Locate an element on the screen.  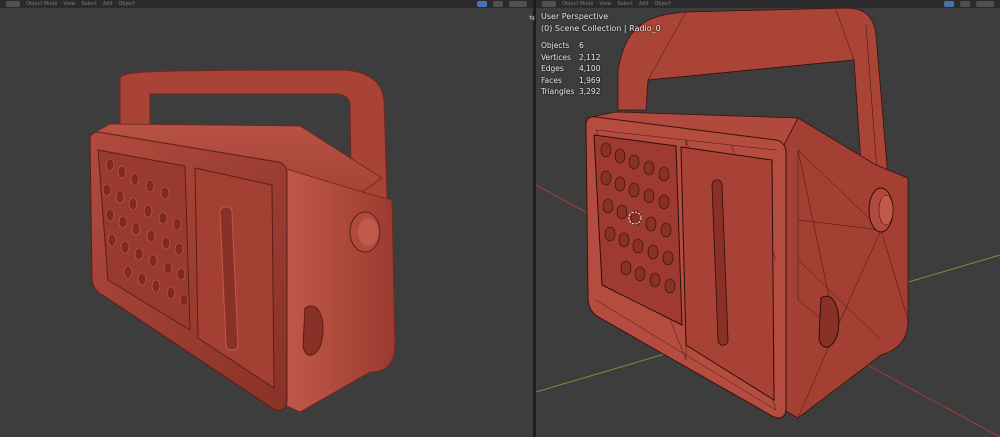
split-handle-icon: ⇆ is located at coordinates (533, 18).